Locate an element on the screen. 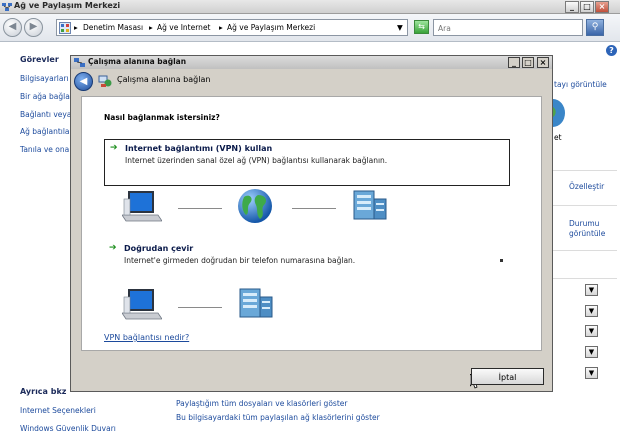 Image resolution: width=620 pixels, height=445 pixels. breadcrumb-network-internet: Ağ ve Internet is located at coordinates (184, 27).